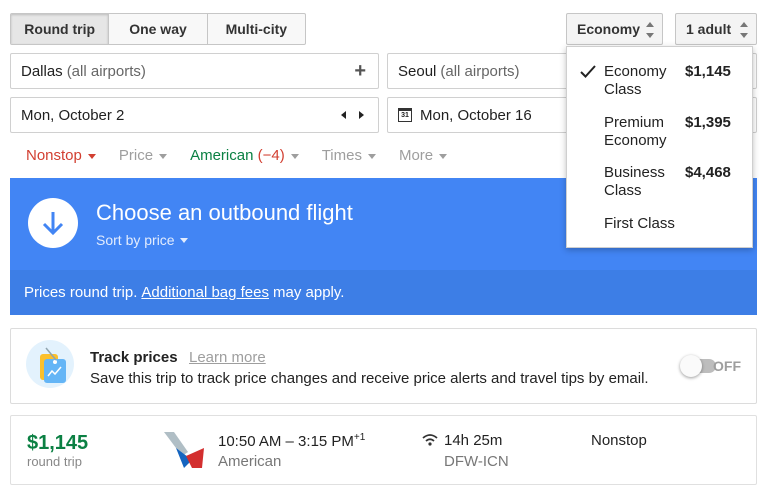 This screenshot has width=767, height=494. Describe the element at coordinates (635, 80) in the screenshot. I see `menu-item-name: Economy Class` at that location.